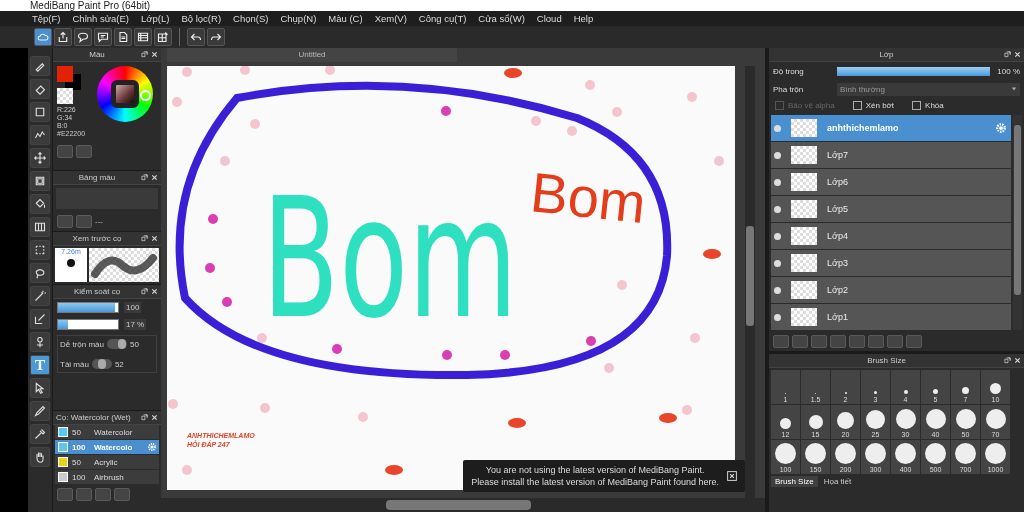  Describe the element at coordinates (873, 105) in the screenshot. I see `option-checkbox: Xén bớt` at that location.